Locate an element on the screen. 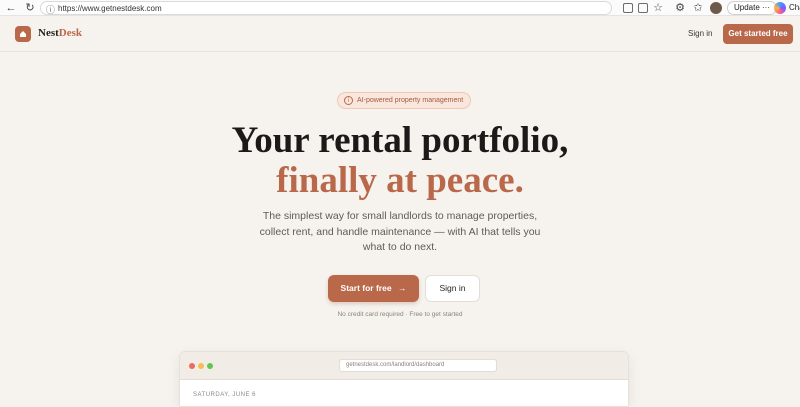  start-for-free-button: Start for free → is located at coordinates (373, 288).